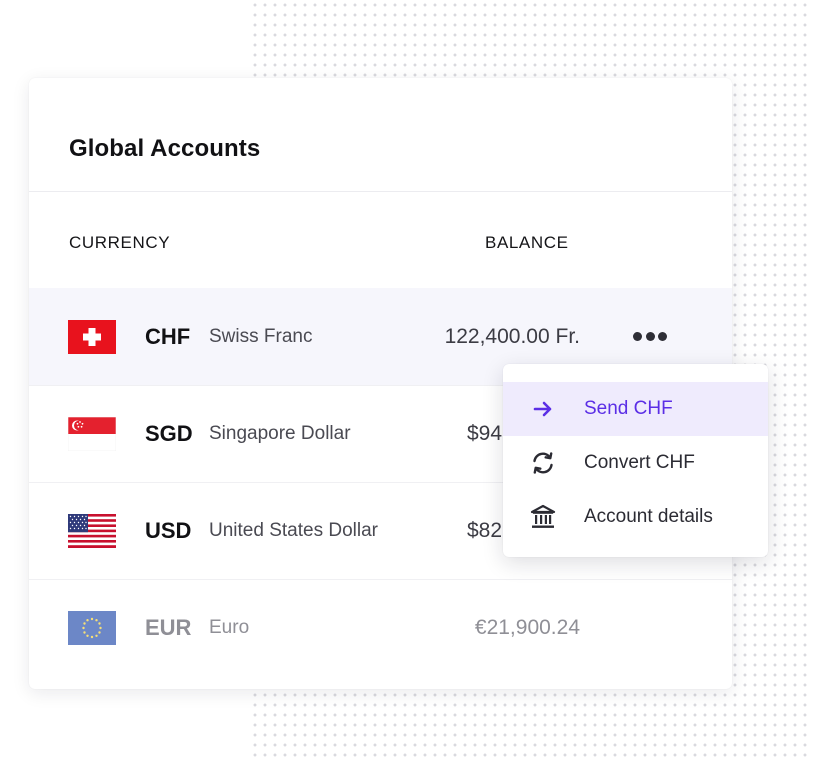 The width and height of the screenshot is (824, 760). I want to click on currency-name: Singapore Dollar, so click(280, 433).